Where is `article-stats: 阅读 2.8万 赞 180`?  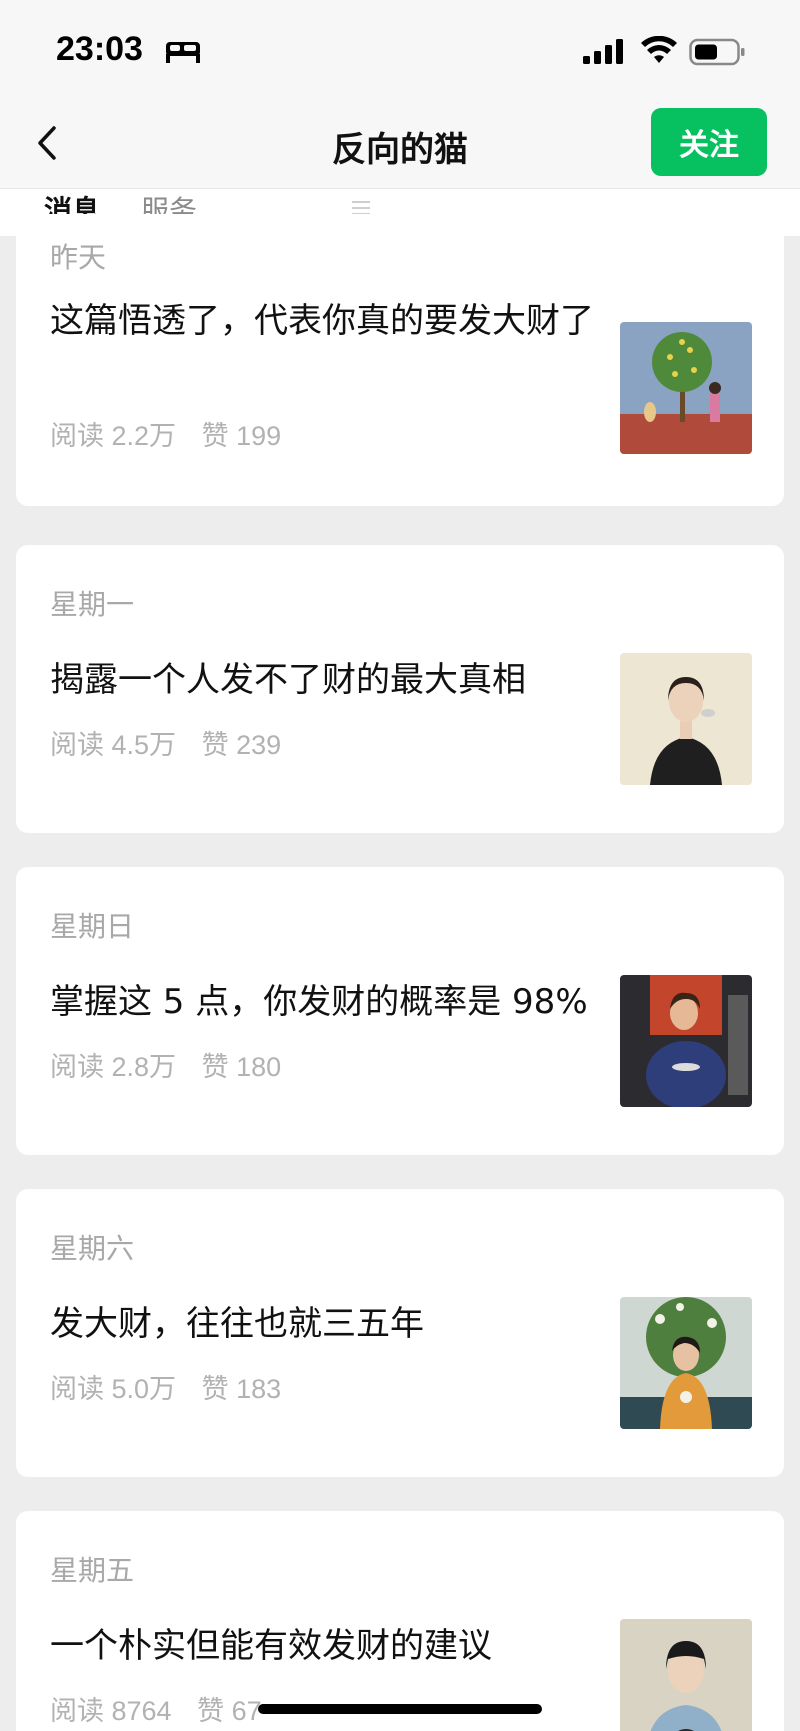 article-stats: 阅读 2.8万 赞 180 is located at coordinates (174, 1064).